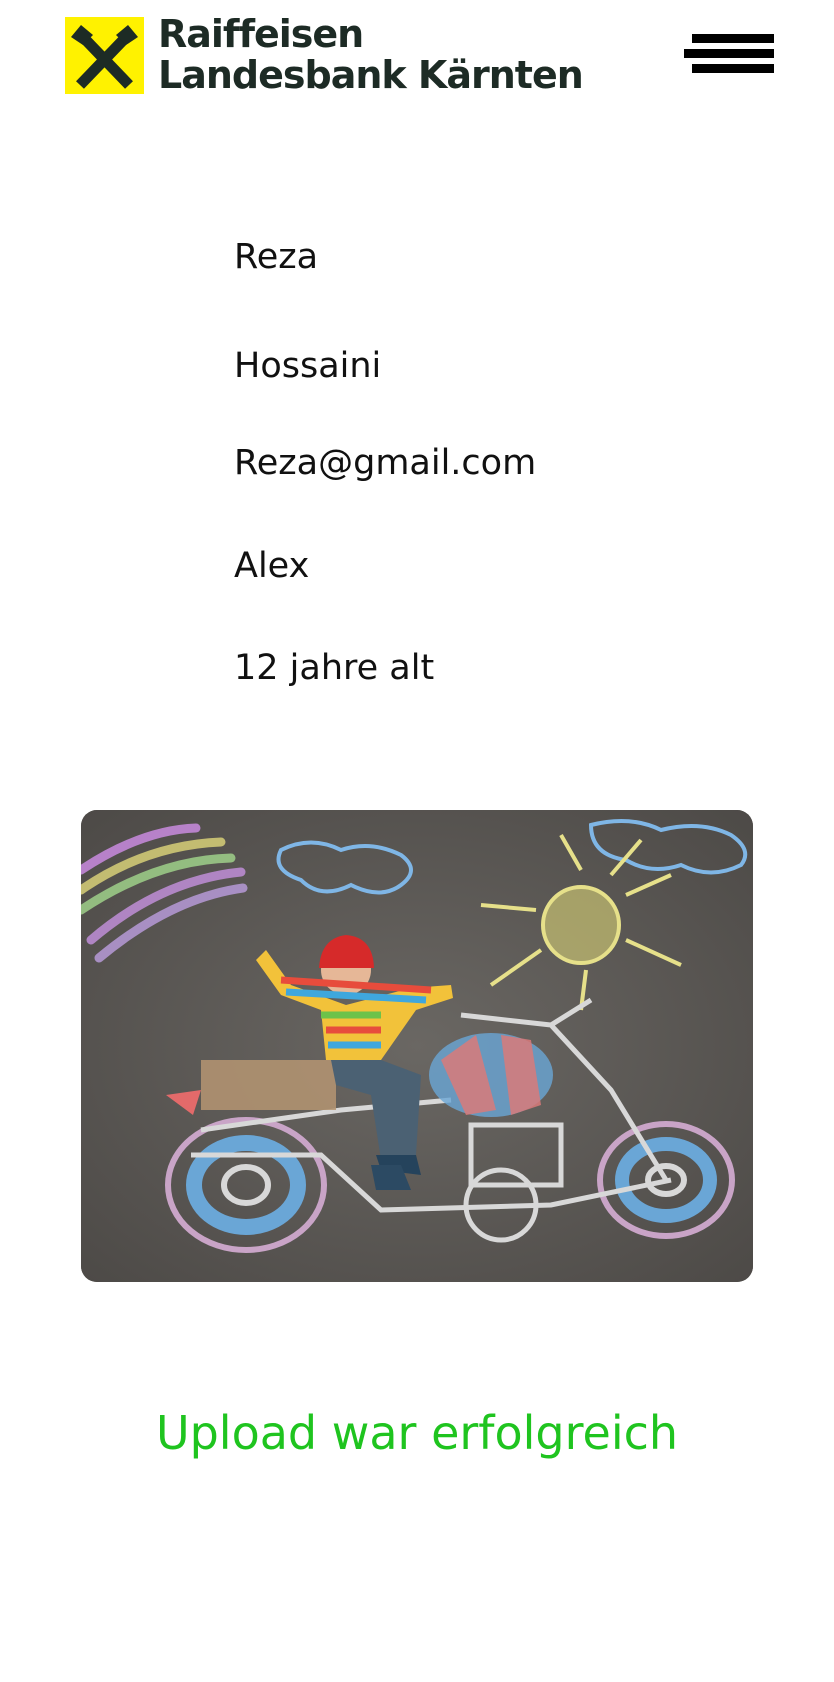 This screenshot has width=834, height=1682. I want to click on bank-name: Raiffeisen Landesbank Kärnten, so click(371, 54).